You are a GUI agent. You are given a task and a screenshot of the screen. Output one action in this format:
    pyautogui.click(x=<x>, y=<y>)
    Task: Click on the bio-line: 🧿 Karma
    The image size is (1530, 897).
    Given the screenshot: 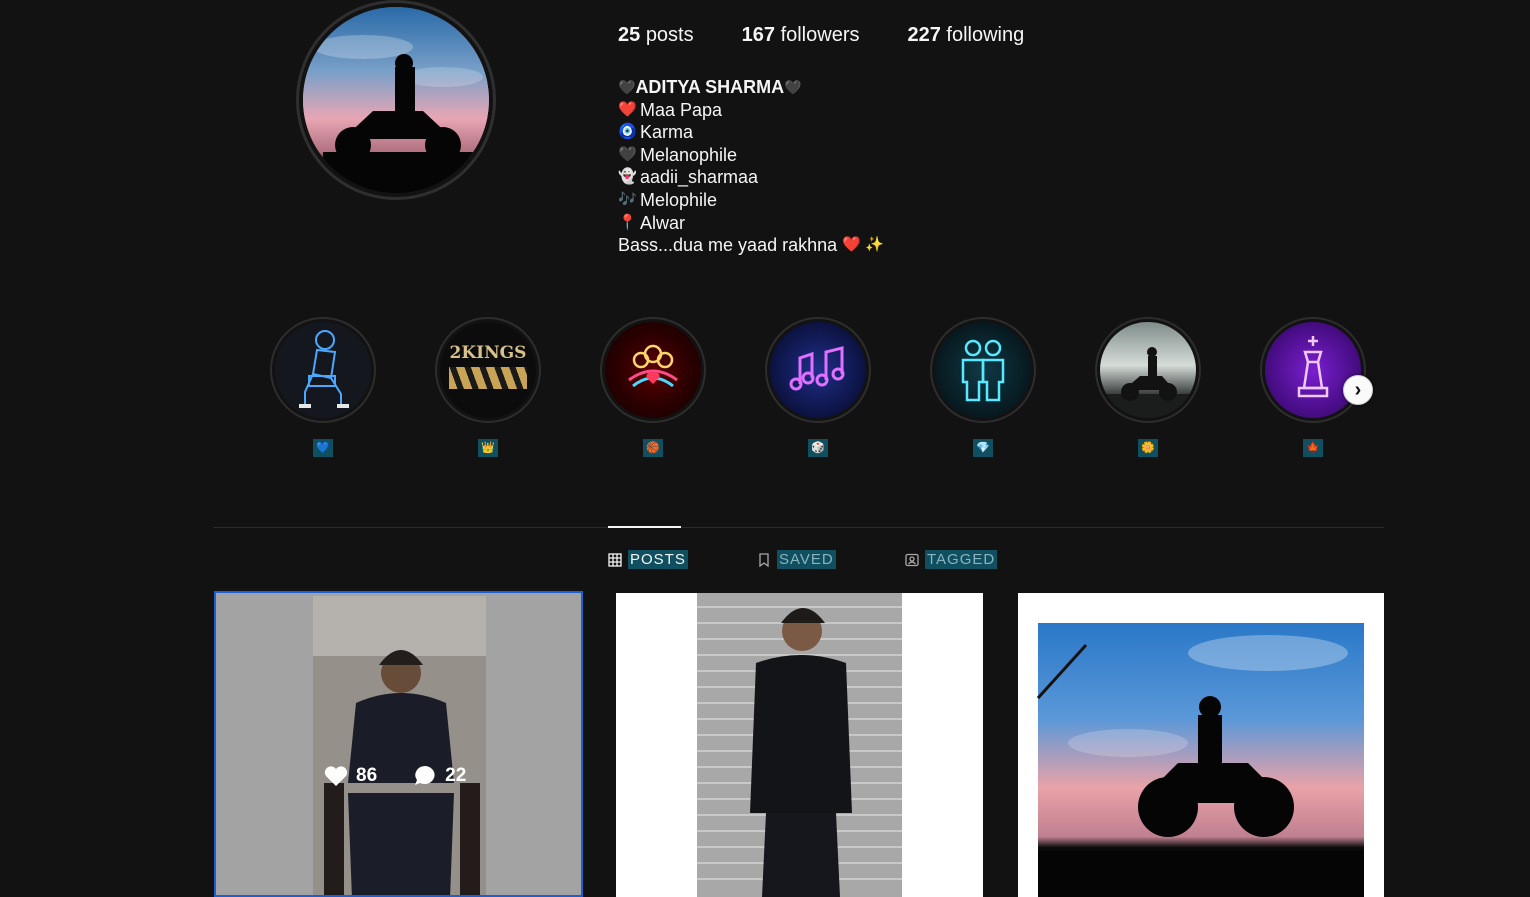 What is the action you would take?
    pyautogui.click(x=656, y=132)
    